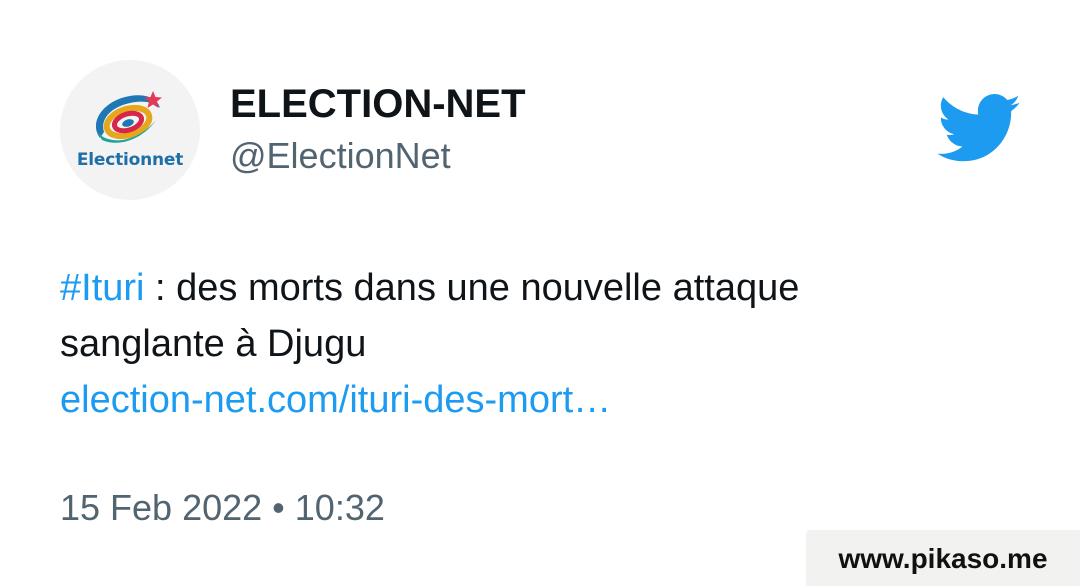 This screenshot has height=588, width=1080. Describe the element at coordinates (222, 508) in the screenshot. I see `tweet-timestamp: 15 Feb 2022 • 10:32` at that location.